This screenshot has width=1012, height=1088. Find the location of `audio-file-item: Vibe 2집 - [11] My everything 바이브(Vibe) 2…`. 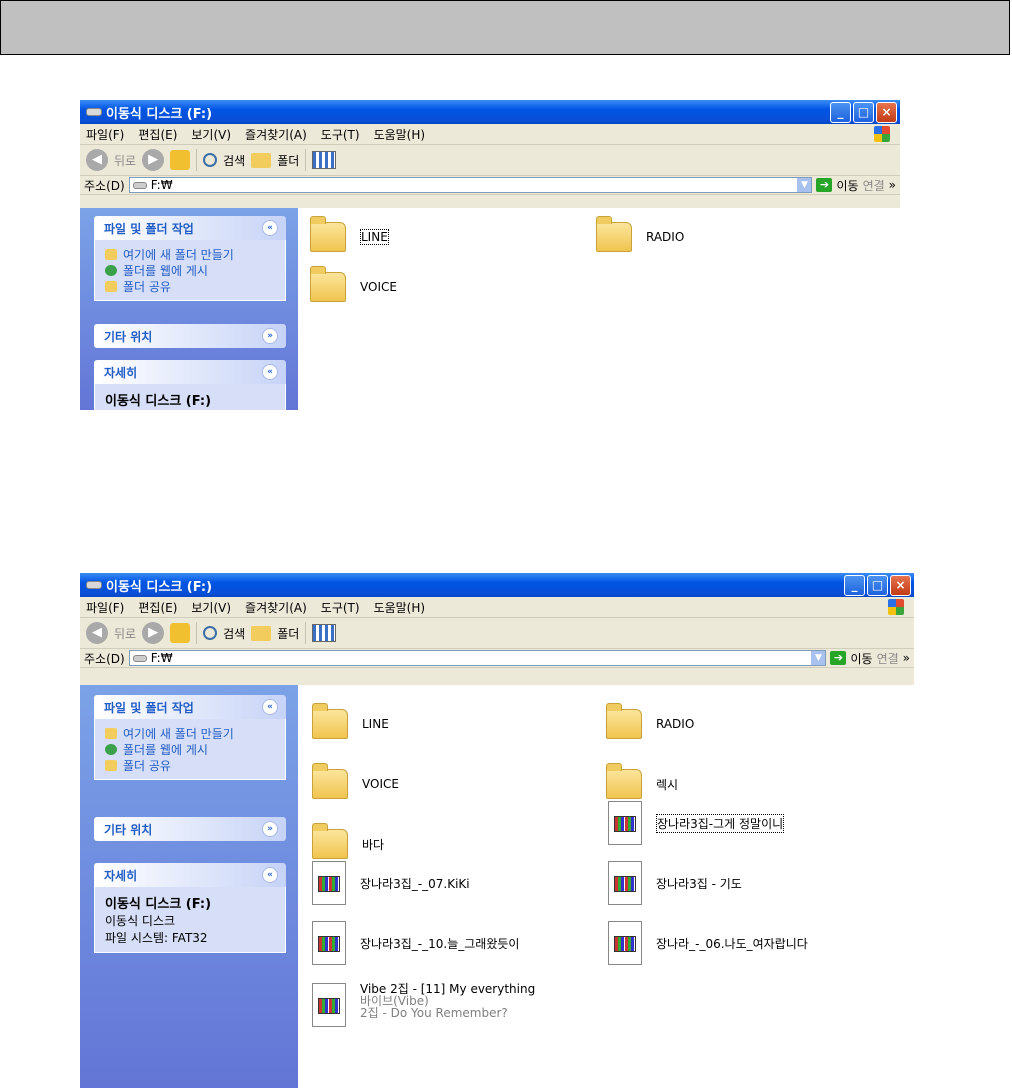

audio-file-item: Vibe 2집 - [11] My everything 바이브(Vibe) 2… is located at coordinates (423, 1005).